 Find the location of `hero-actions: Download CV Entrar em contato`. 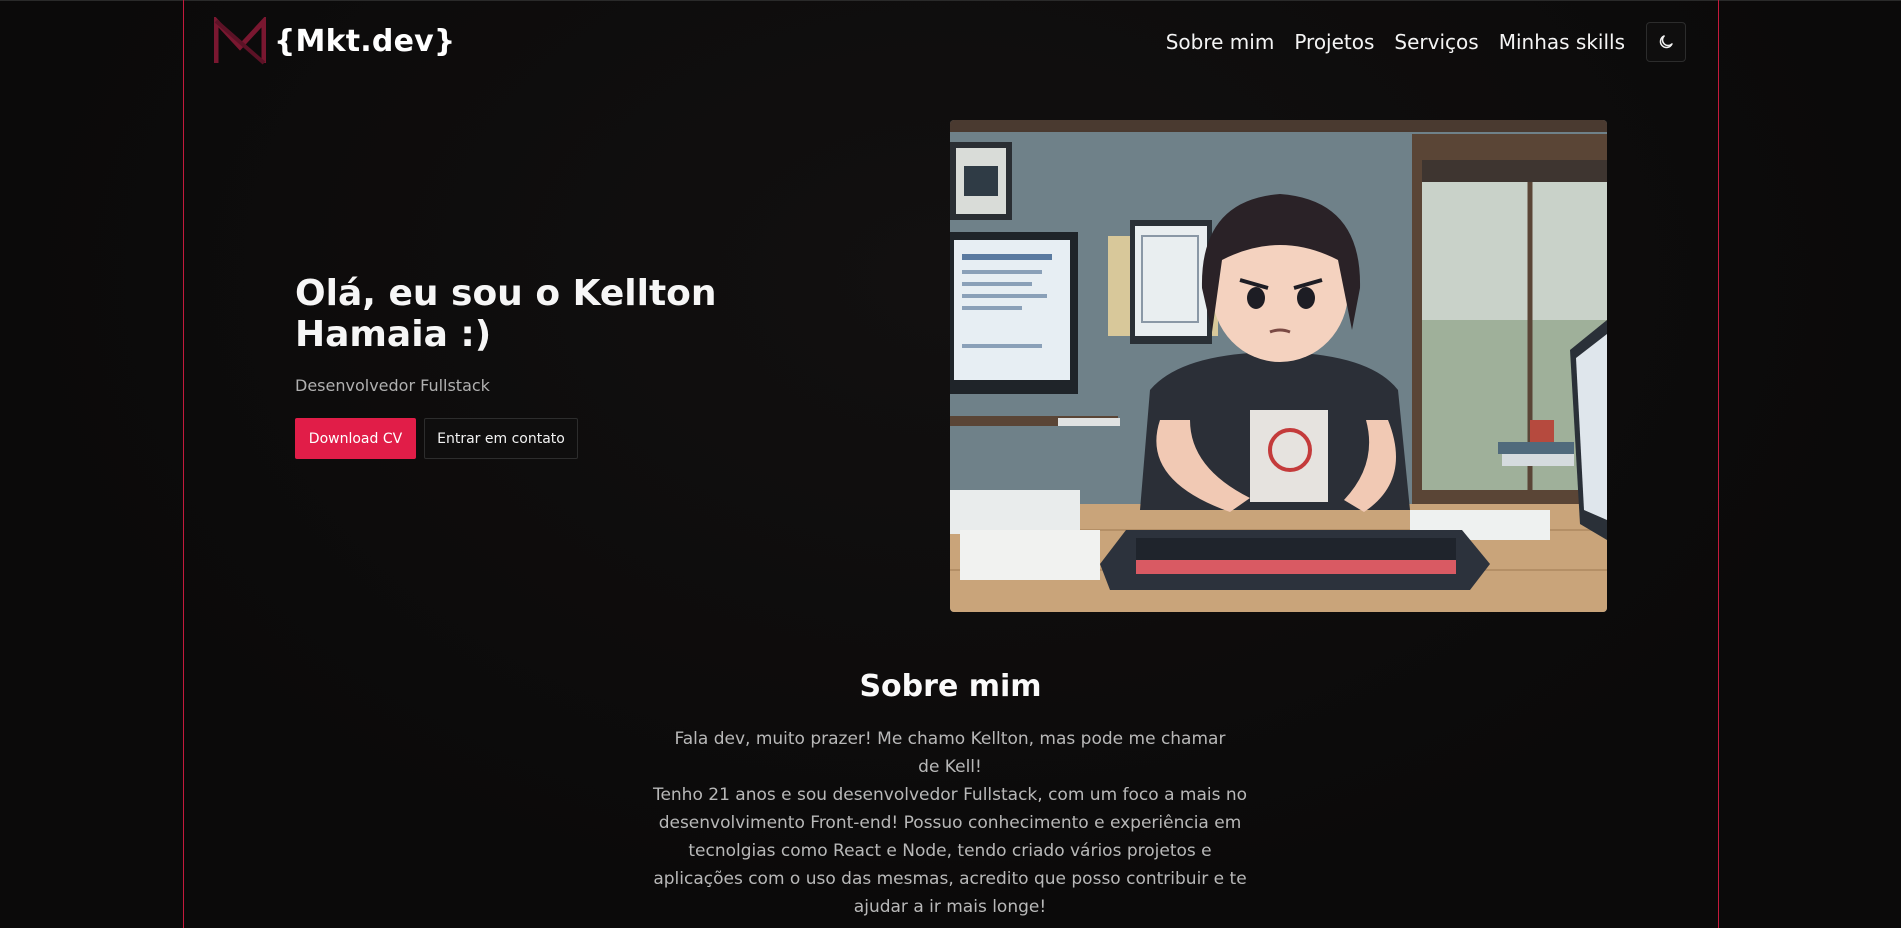

hero-actions: Download CV Entrar em contato is located at coordinates (436, 438).